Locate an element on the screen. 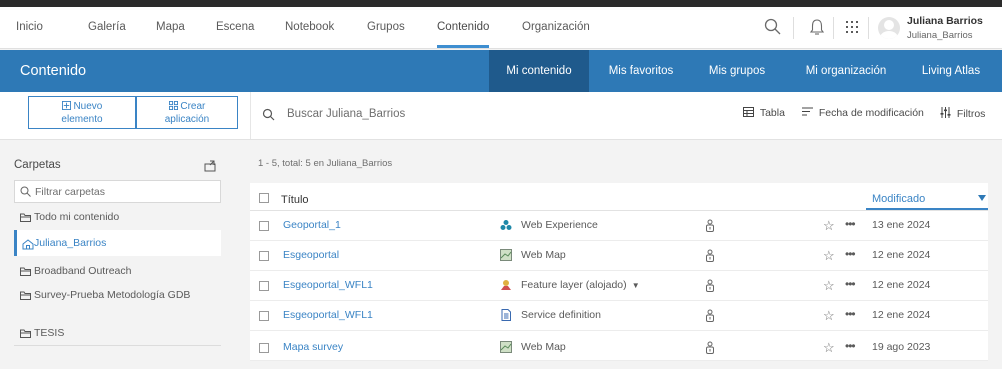  tab-mis-grupos: Mis grupos is located at coordinates (737, 71).